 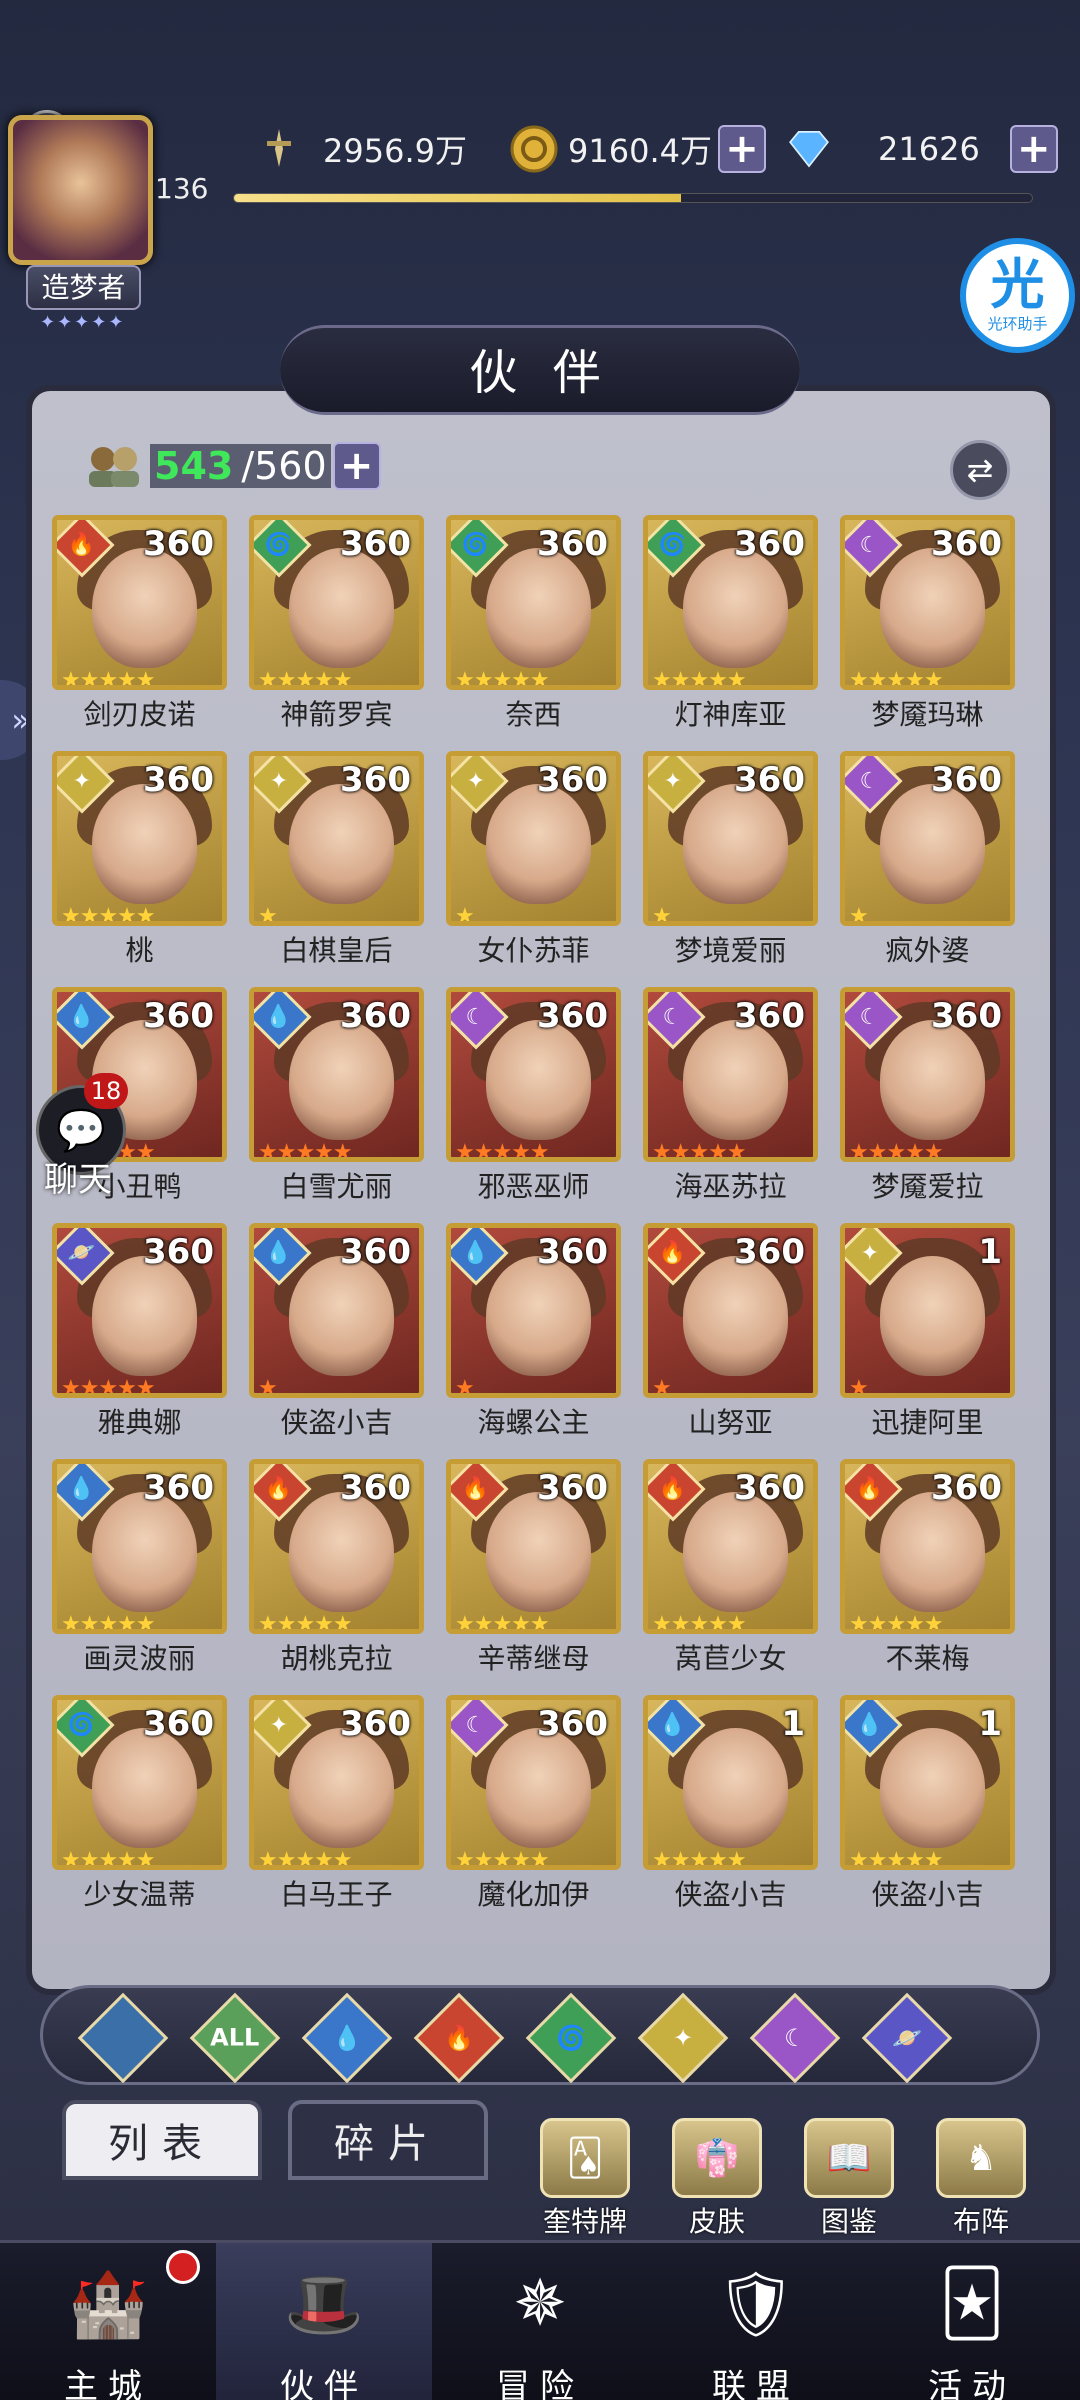 I want to click on hero-card: 🌀 360 ★★★★★ 奈西, so click(x=533, y=623).